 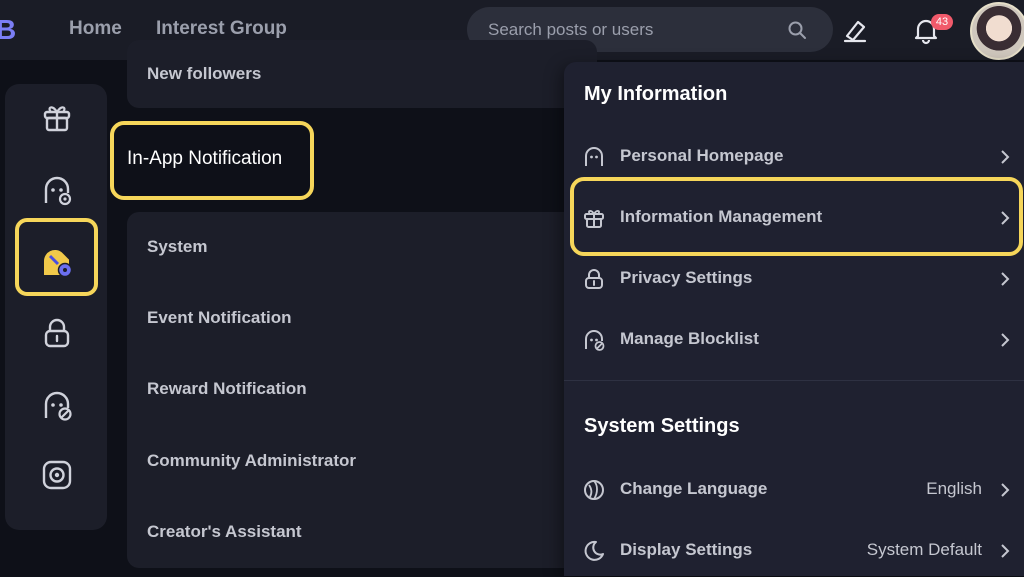 What do you see at coordinates (794, 340) in the screenshot?
I see `menu-item-manage-blocklist: Manage Blocklist` at bounding box center [794, 340].